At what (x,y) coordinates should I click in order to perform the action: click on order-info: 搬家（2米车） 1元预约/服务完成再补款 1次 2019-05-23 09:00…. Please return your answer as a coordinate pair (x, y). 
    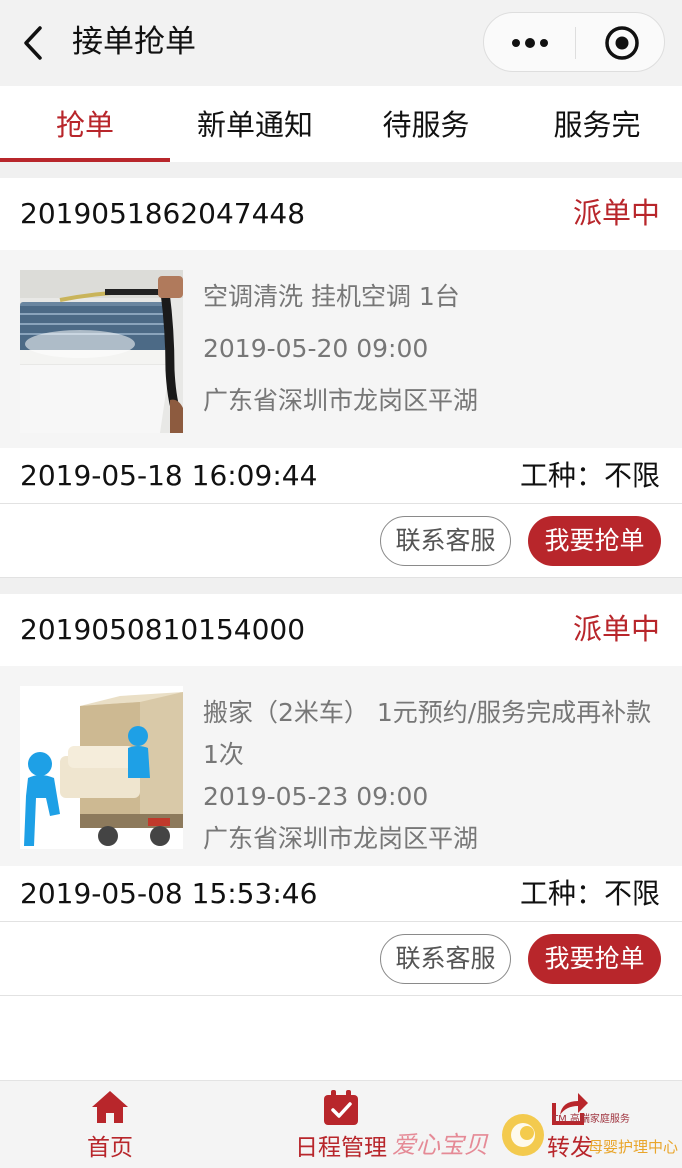
    Looking at the image, I should click on (433, 781).